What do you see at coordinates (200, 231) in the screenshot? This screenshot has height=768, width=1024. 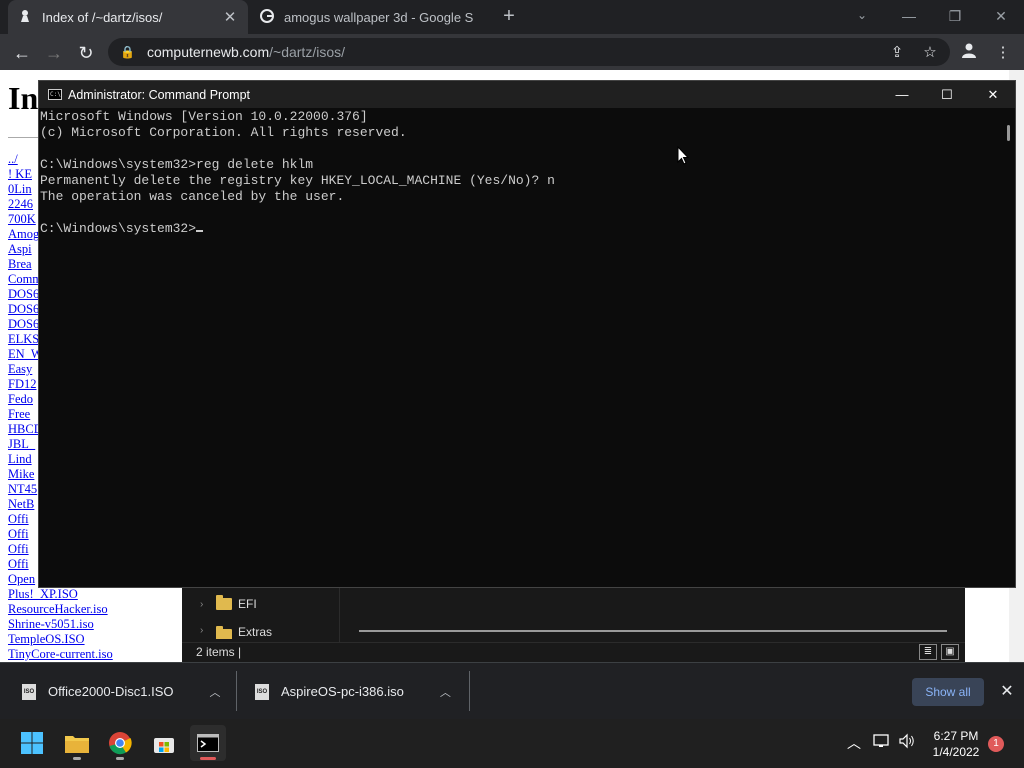 I see `text-cursor` at bounding box center [200, 231].